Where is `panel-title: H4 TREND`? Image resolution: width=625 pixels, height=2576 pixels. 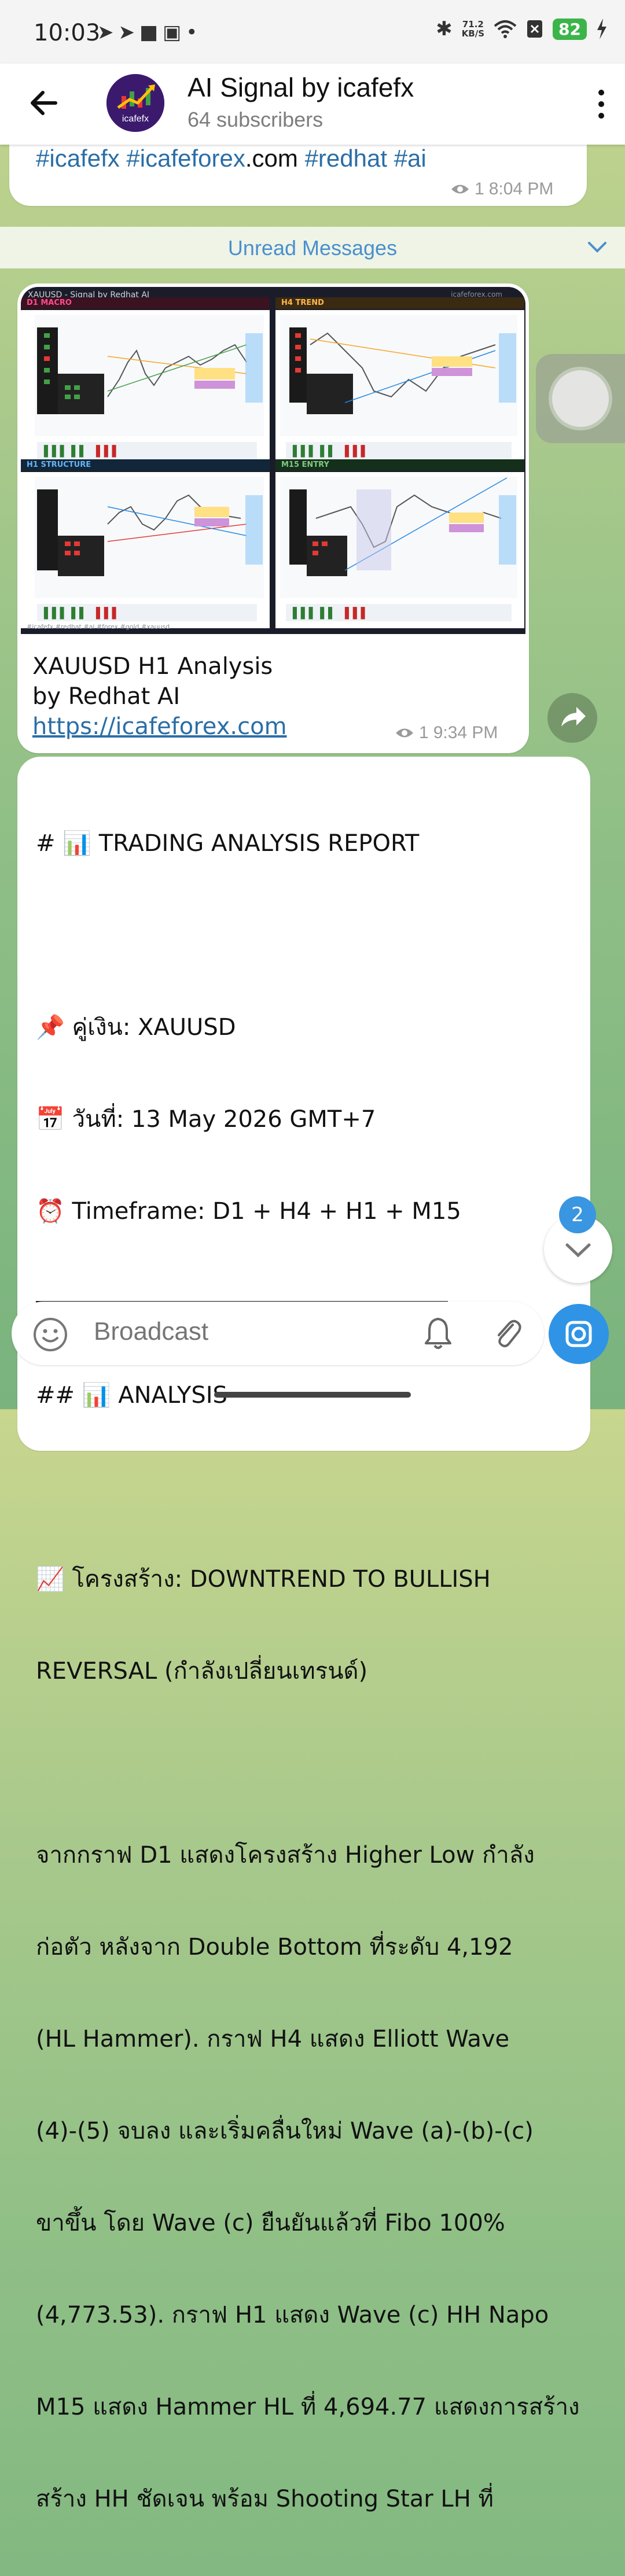
panel-title: H4 TREND is located at coordinates (399, 303).